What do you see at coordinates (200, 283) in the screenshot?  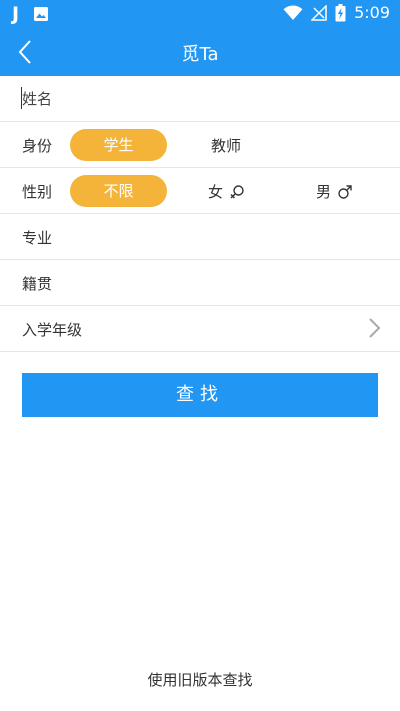 I see `hometown-row: 籍贯` at bounding box center [200, 283].